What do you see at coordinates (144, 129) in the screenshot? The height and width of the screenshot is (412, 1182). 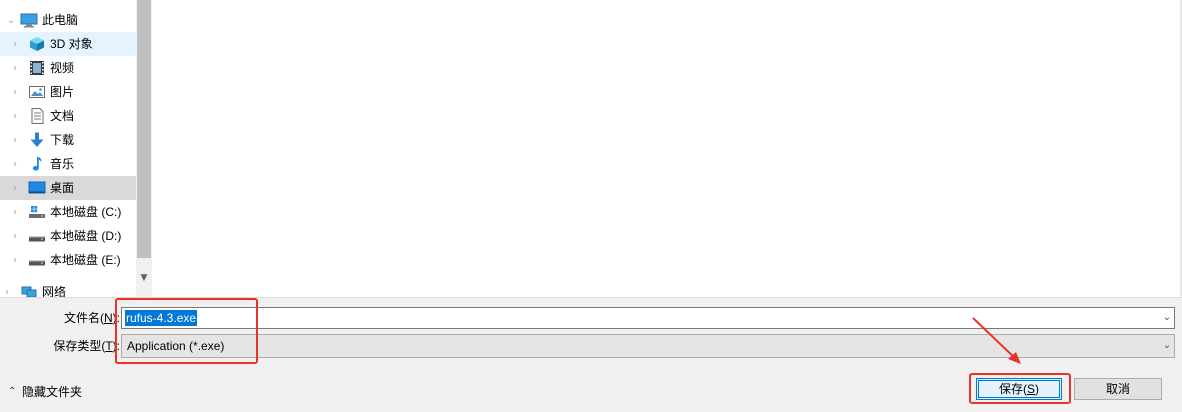 I see `nav-scrollbar-thumb` at bounding box center [144, 129].